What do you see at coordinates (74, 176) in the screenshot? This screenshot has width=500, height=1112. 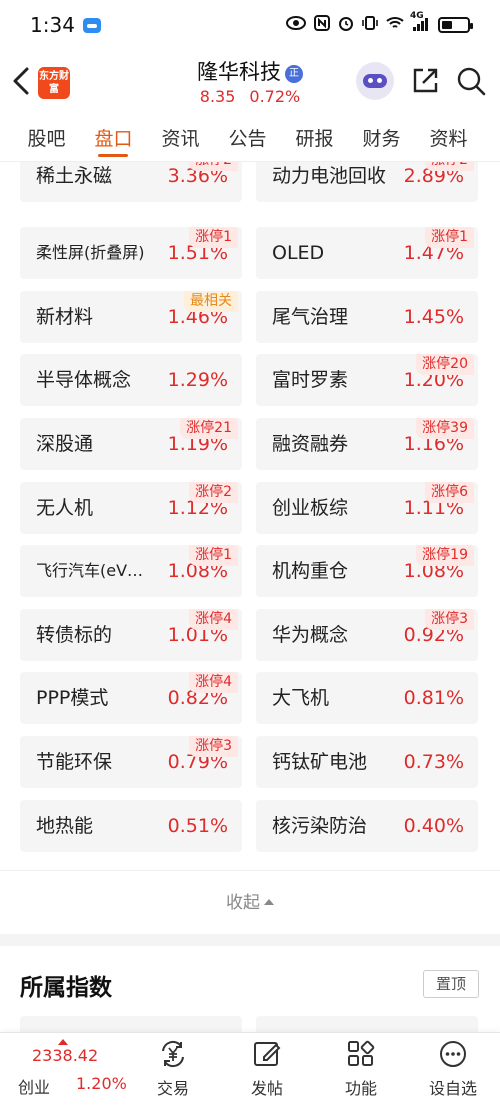 I see `concept-name: 稀土永磁` at bounding box center [74, 176].